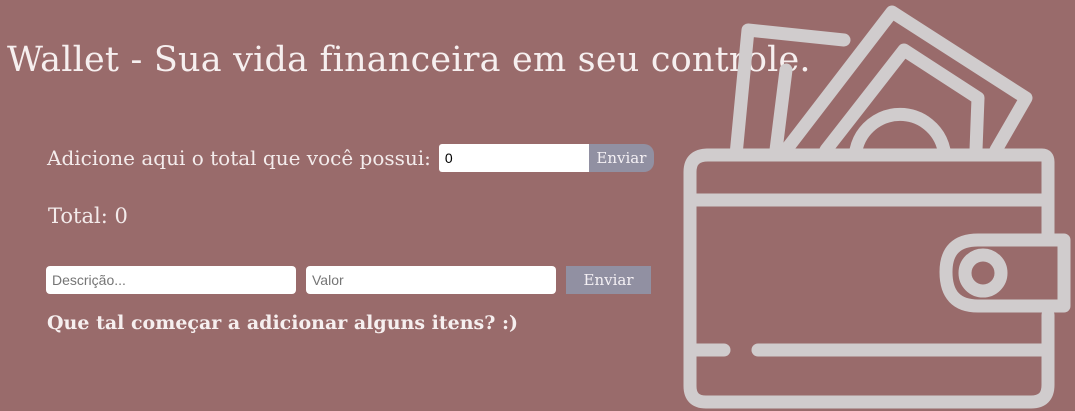 This screenshot has width=1075, height=411. Describe the element at coordinates (608, 280) in the screenshot. I see `send-item-button: Enviar` at that location.